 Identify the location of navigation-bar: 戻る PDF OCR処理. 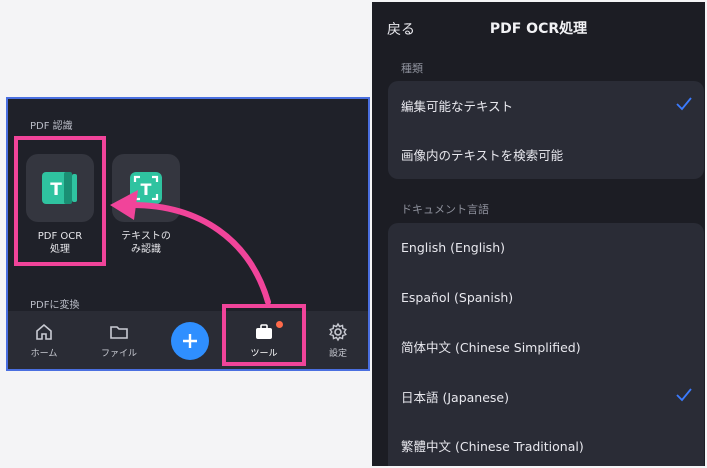
(538, 27).